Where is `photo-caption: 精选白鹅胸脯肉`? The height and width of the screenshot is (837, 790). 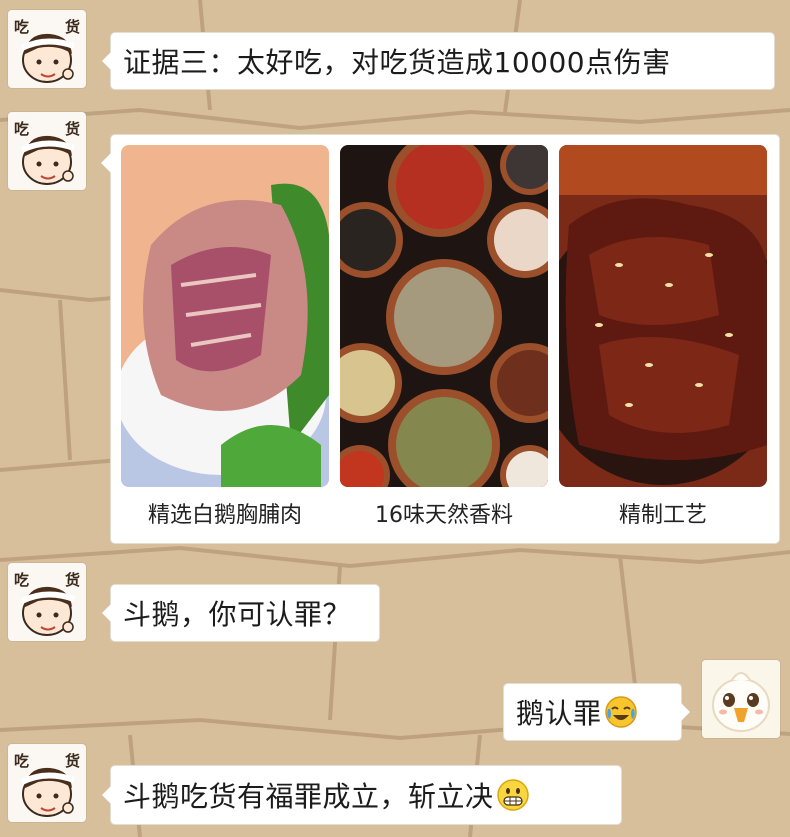
photo-caption: 精选白鹅胸脯肉 is located at coordinates (224, 515).